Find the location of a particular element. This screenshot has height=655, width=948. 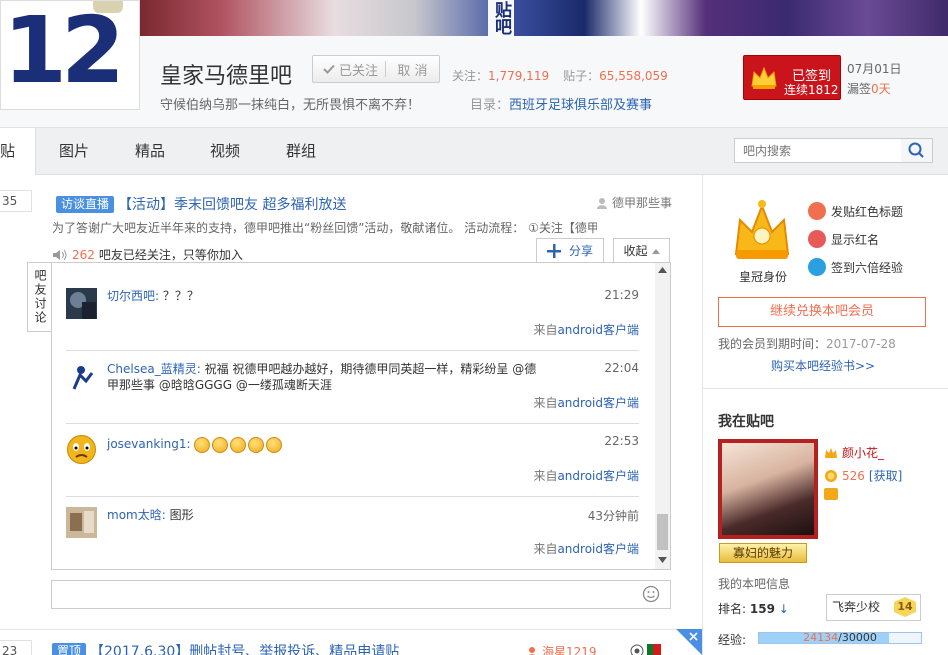

exp-progress-text: 24134/30000 is located at coordinates (840, 637).